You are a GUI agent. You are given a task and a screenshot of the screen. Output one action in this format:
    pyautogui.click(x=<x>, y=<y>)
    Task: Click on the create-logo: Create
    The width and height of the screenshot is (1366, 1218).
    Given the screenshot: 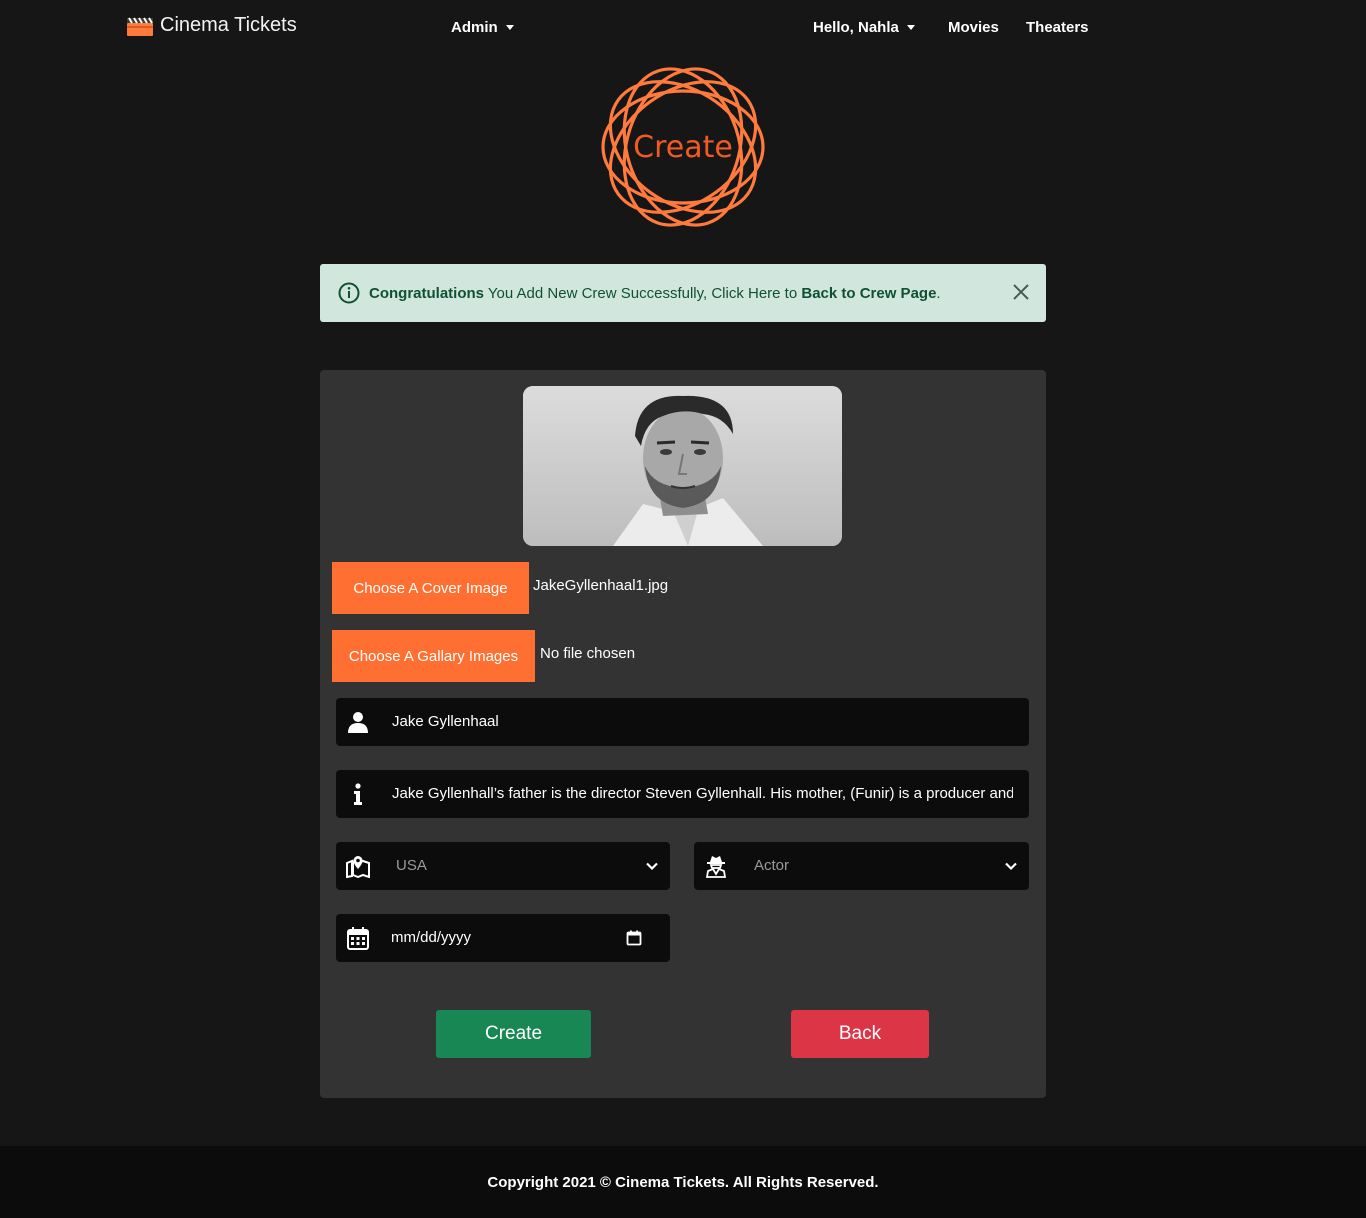 What is the action you would take?
    pyautogui.click(x=683, y=147)
    